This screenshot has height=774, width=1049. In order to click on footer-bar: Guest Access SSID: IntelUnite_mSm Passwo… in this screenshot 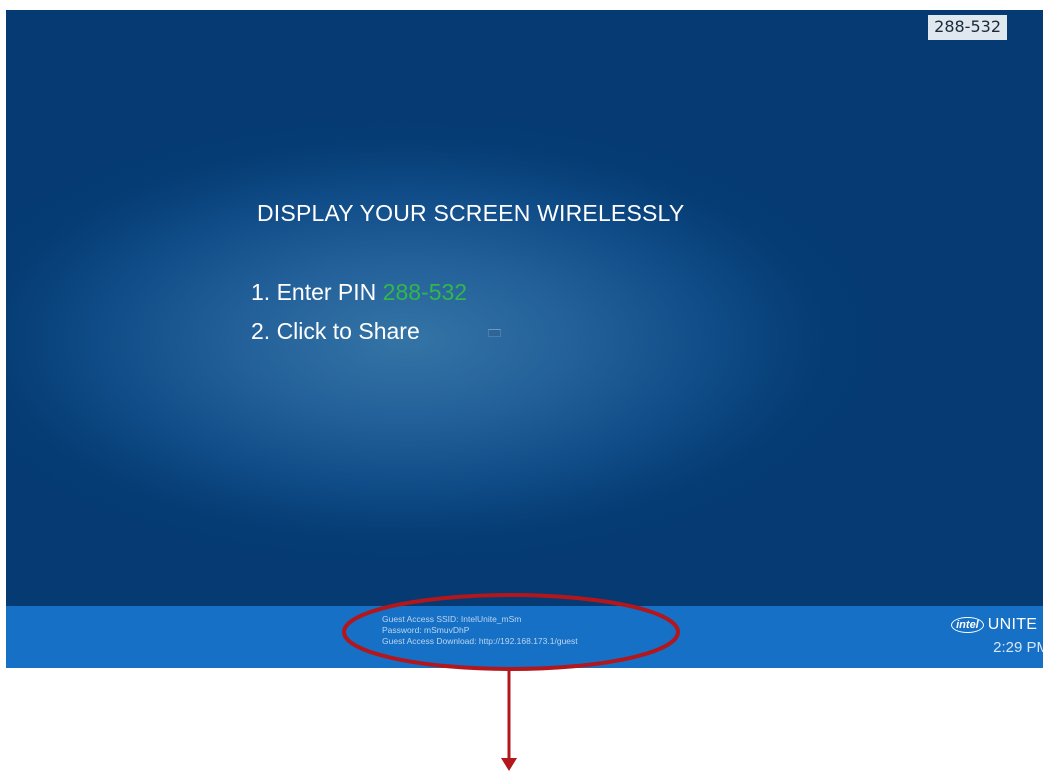, I will do `click(524, 637)`.